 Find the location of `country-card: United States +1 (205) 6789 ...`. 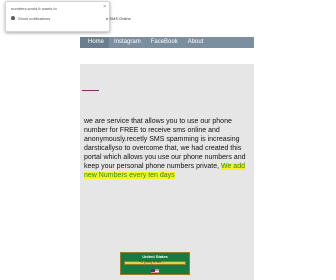

country-card: United States +1 (205) 6789 ... is located at coordinates (155, 263).